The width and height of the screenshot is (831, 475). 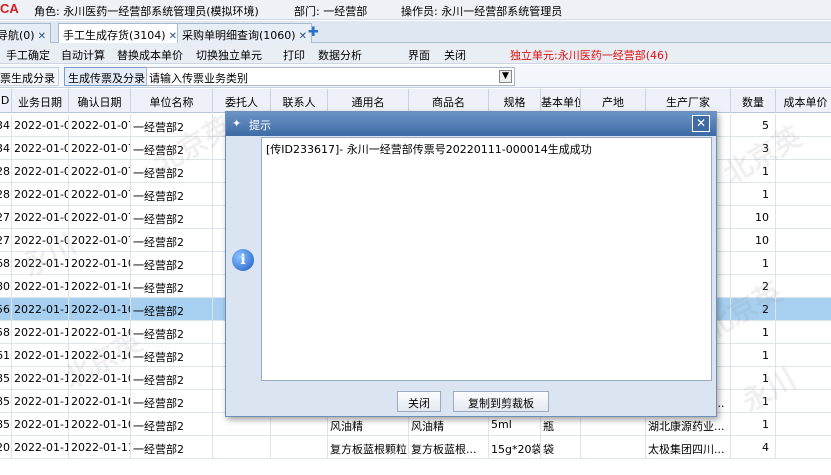 I want to click on add-tab-icon: ✚, so click(x=313, y=32).